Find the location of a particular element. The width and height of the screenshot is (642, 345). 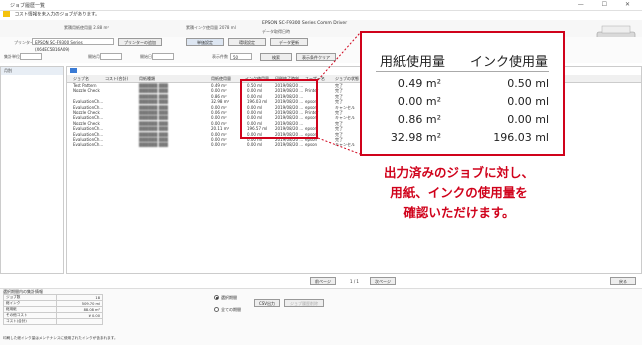

delete-history-button: ジョブ履歴削除 is located at coordinates (304, 303).